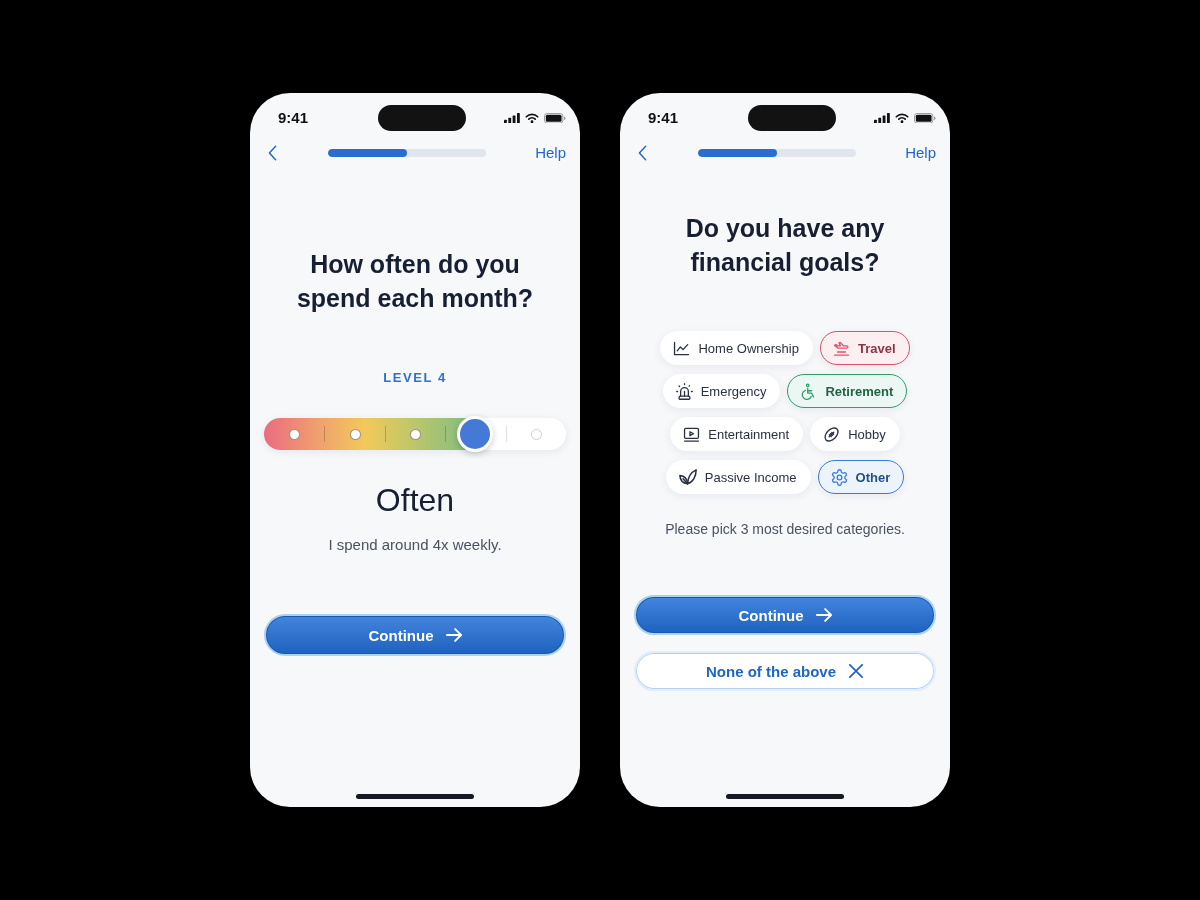 The height and width of the screenshot is (900, 1200). Describe the element at coordinates (785, 529) in the screenshot. I see `hint-text: Please pick 3 most desired categories.` at that location.